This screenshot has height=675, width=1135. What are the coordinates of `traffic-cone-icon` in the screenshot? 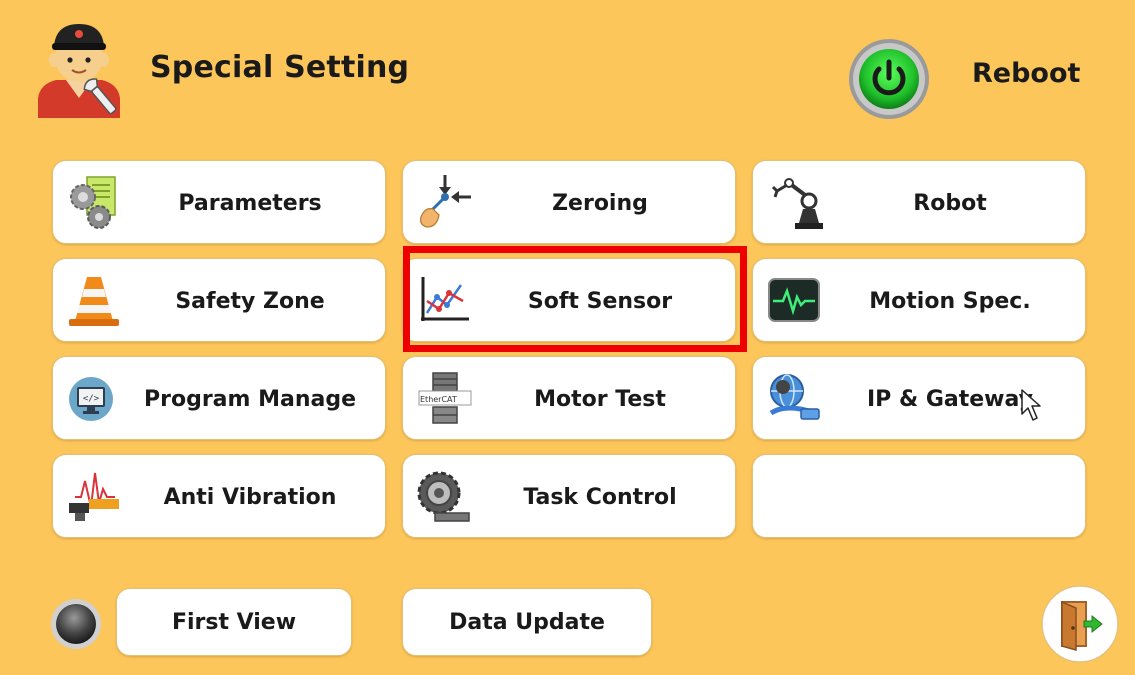 It's located at (94, 301).